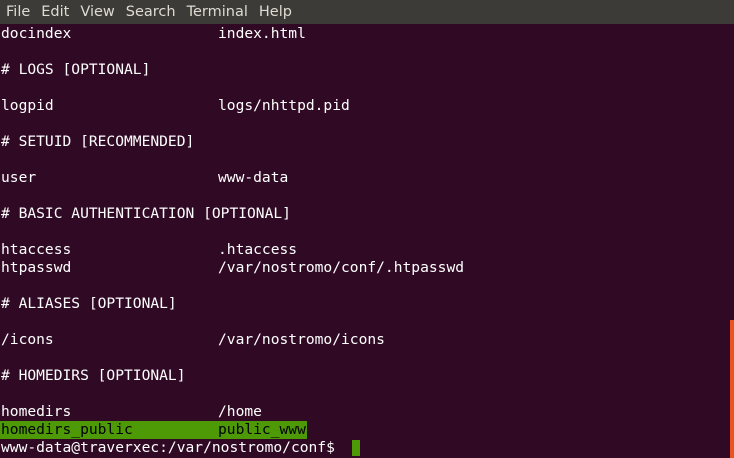 The height and width of the screenshot is (458, 734). What do you see at coordinates (301, 339) in the screenshot?
I see `config-value: /var/nostromo/icons` at bounding box center [301, 339].